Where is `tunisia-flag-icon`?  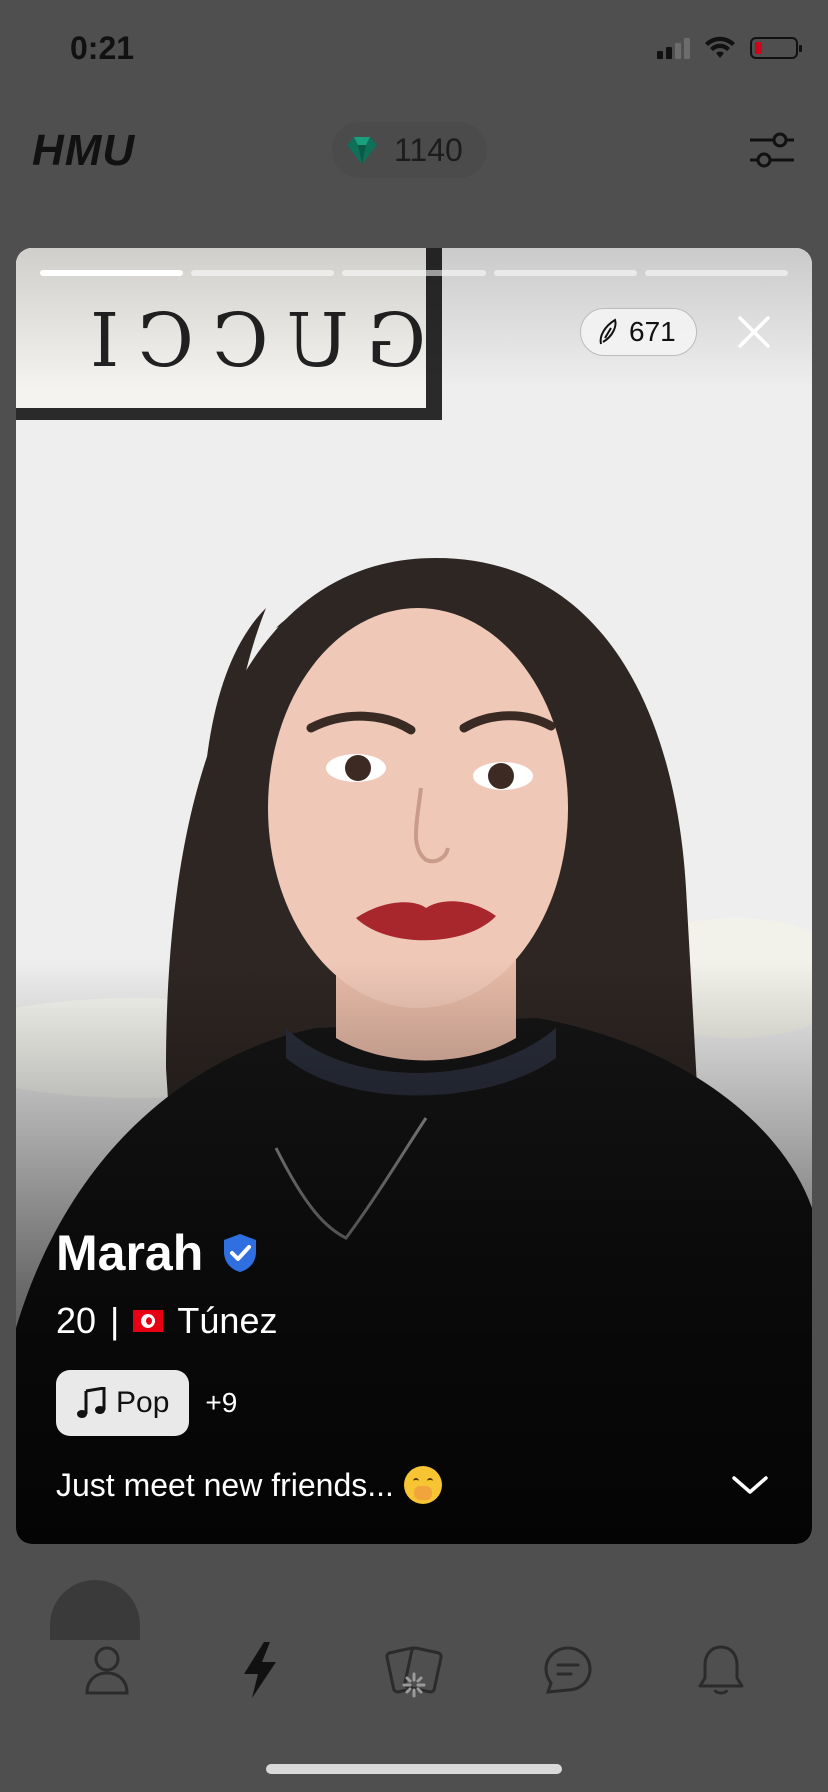
tunisia-flag-icon is located at coordinates (148, 1321).